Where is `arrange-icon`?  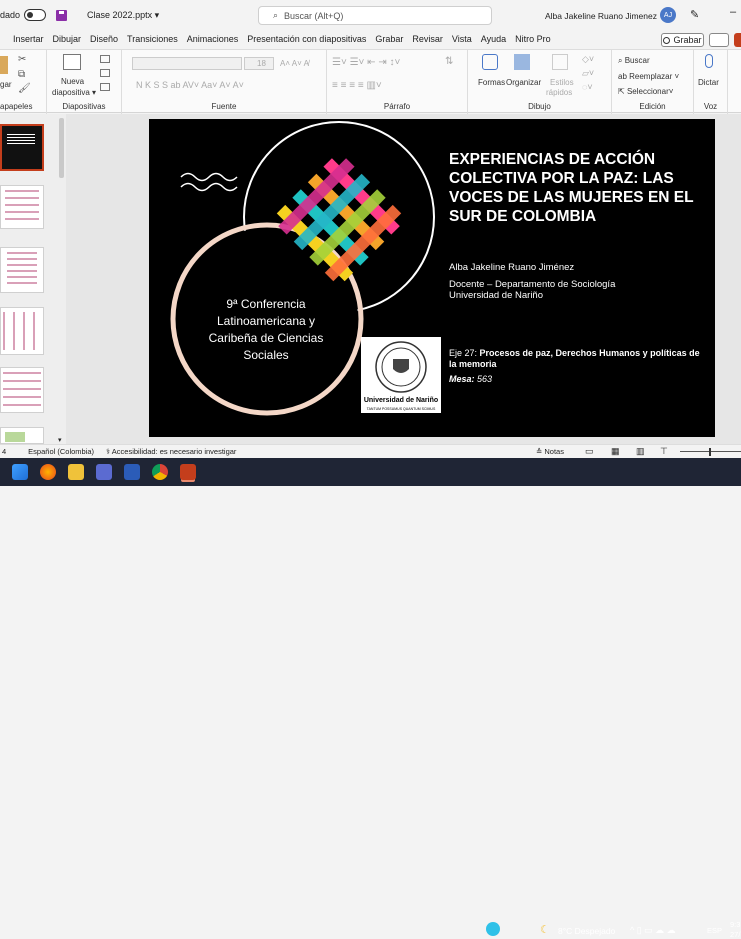 arrange-icon is located at coordinates (522, 62).